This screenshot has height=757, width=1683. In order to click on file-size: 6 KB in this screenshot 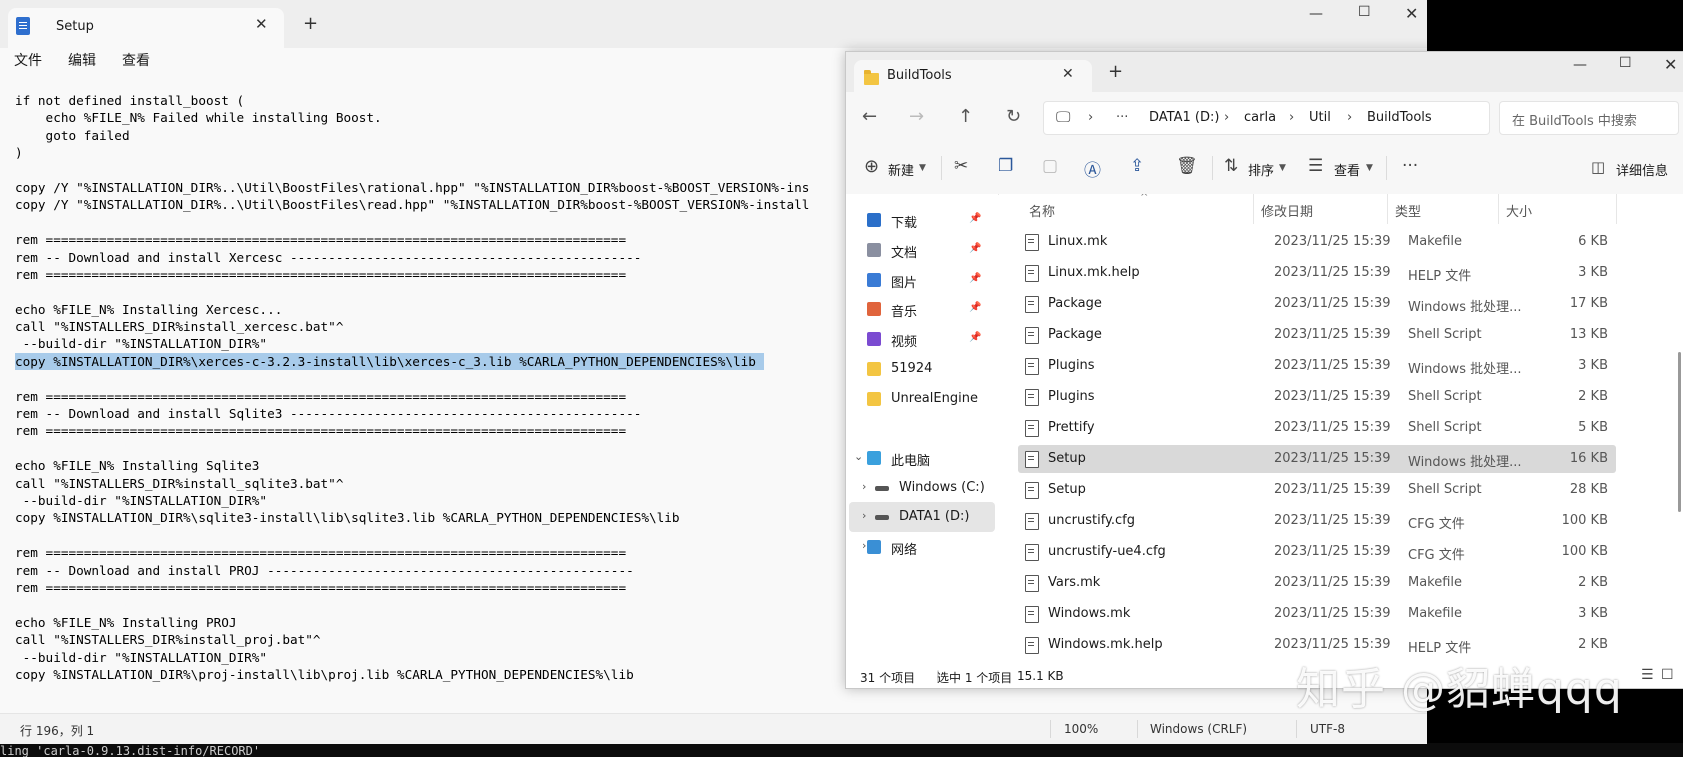, I will do `click(1593, 241)`.